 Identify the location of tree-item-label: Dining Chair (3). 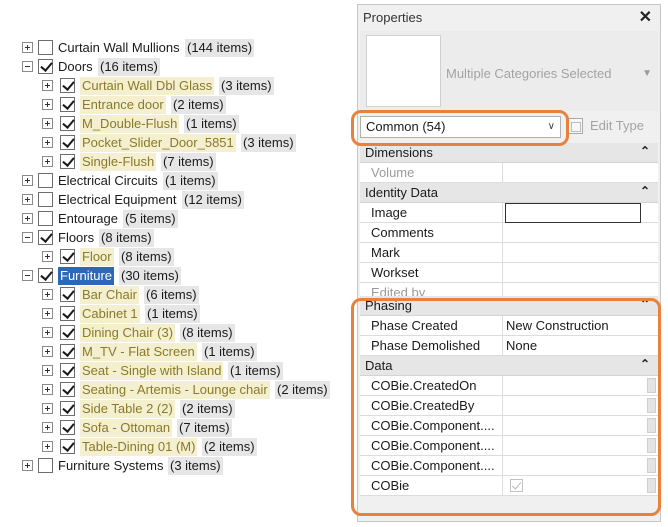
(128, 333).